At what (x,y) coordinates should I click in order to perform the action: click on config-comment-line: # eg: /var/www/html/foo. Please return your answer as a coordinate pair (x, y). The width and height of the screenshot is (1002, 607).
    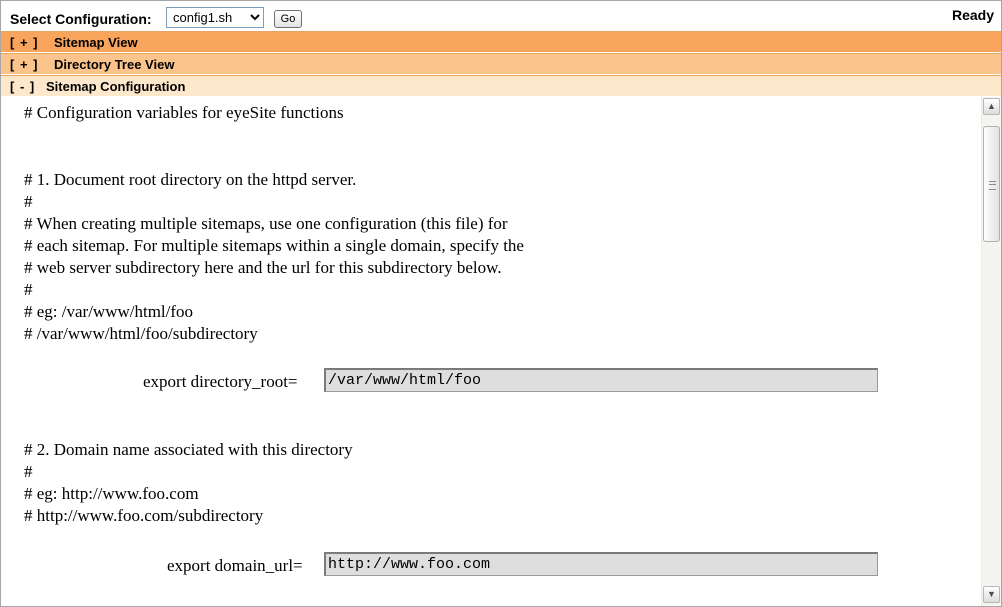
    Looking at the image, I should click on (109, 311).